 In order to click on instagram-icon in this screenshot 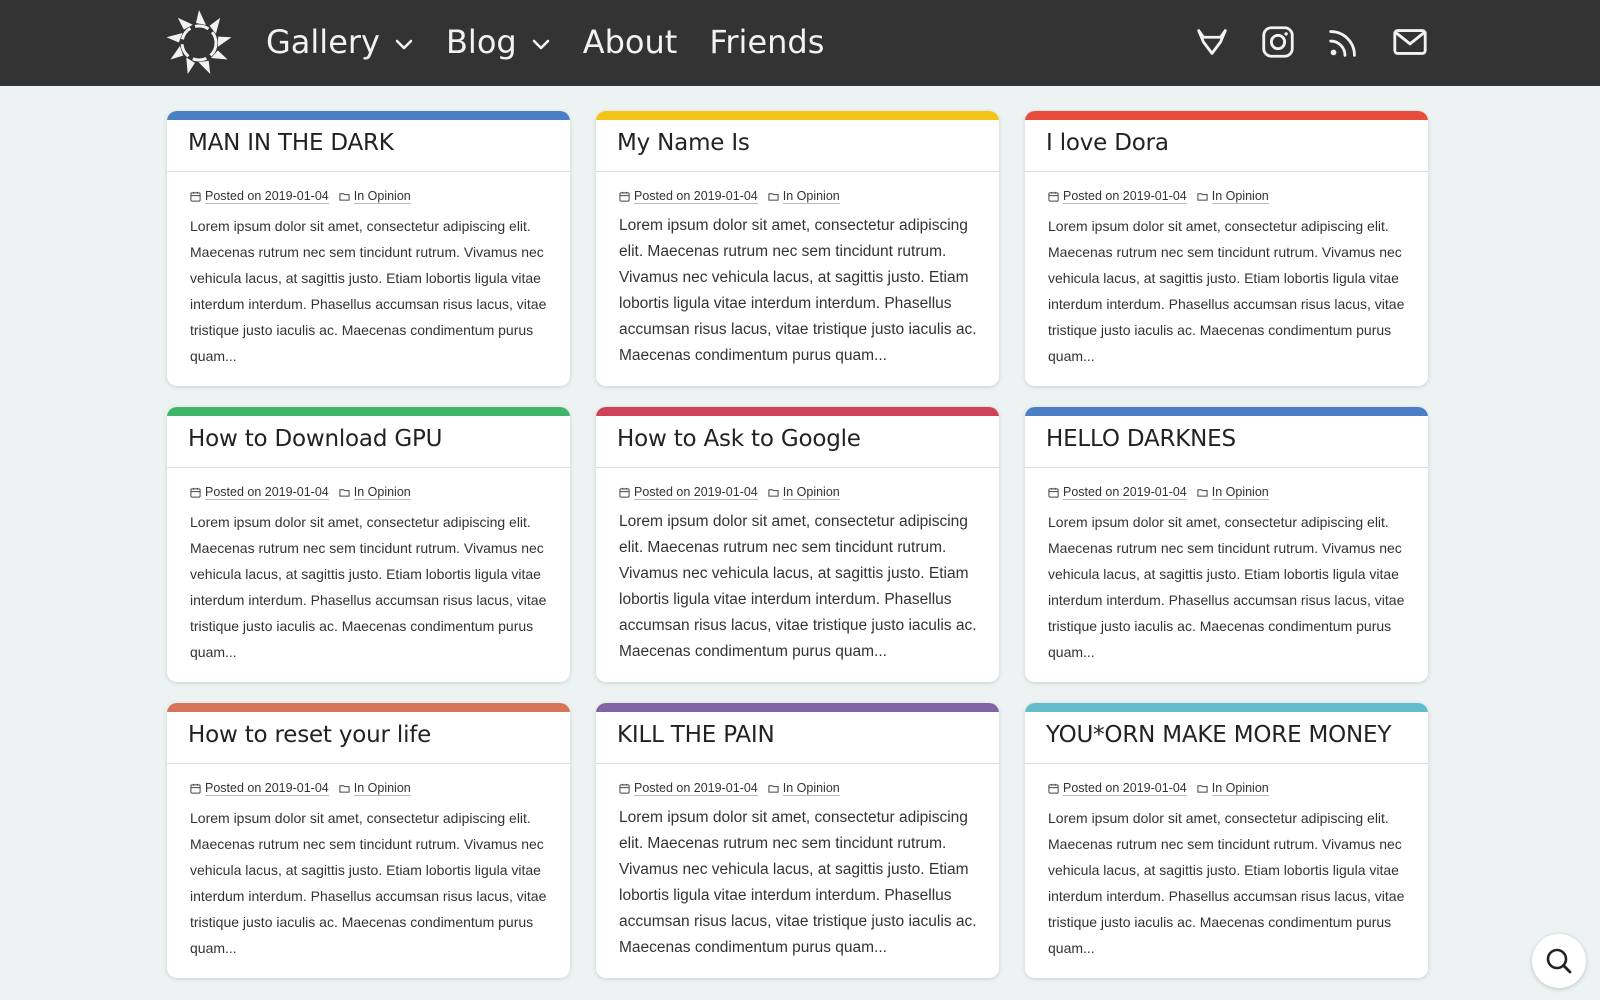, I will do `click(1278, 42)`.